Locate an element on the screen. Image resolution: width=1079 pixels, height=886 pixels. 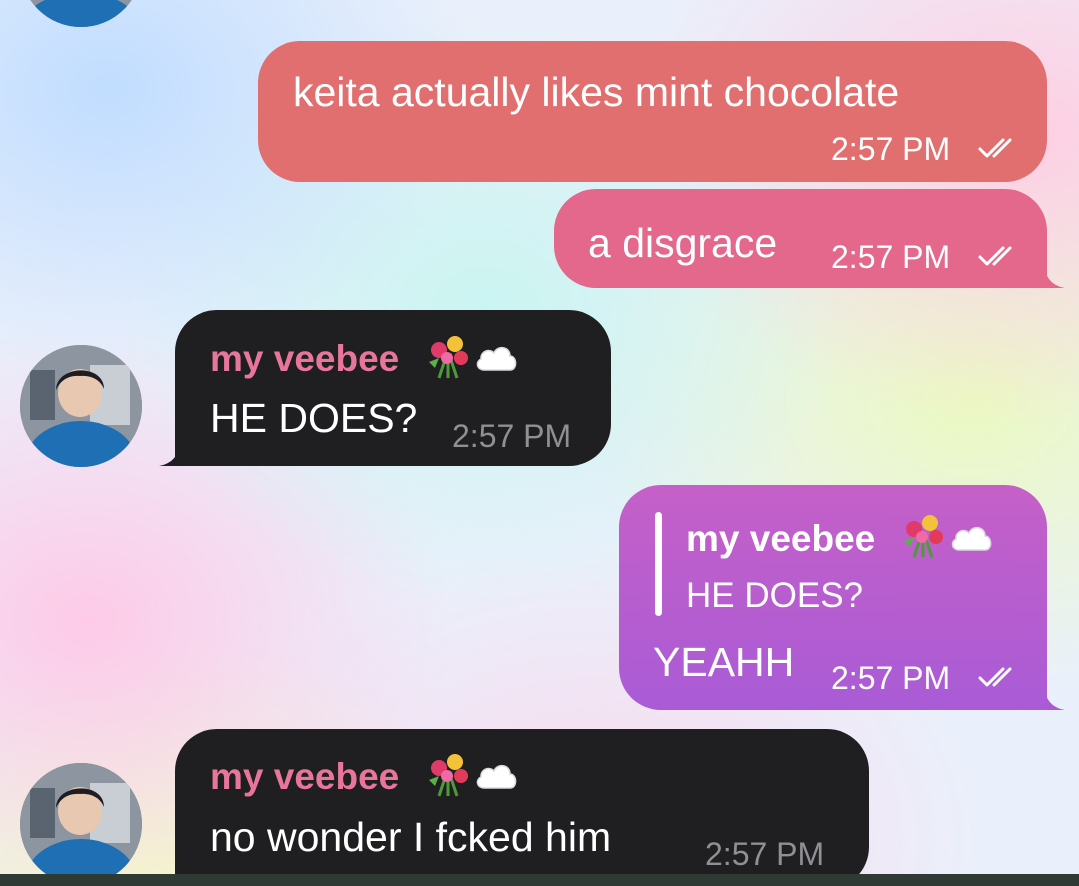
input-bar-edge is located at coordinates (539, 880).